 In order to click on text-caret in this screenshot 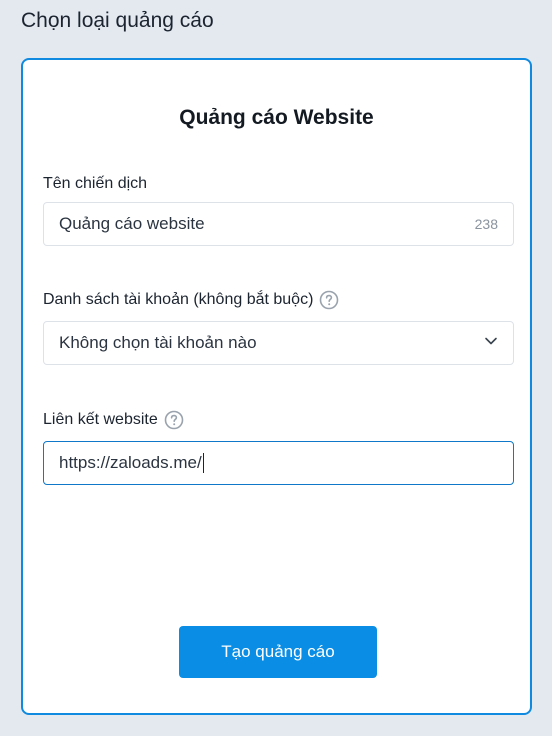, I will do `click(203, 463)`.